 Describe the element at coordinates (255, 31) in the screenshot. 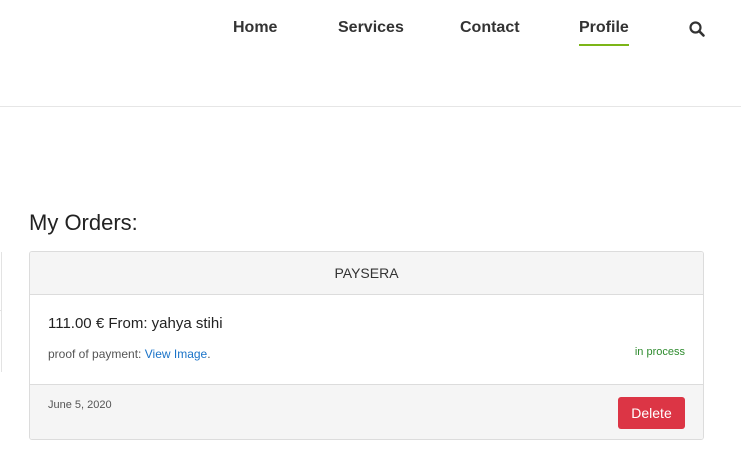

I see `nav-home-link: Home` at that location.